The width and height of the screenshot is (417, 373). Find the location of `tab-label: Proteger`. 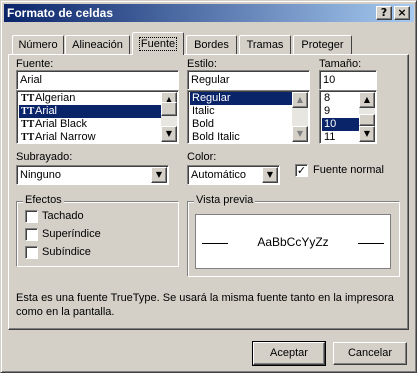

tab-label: Proteger is located at coordinates (322, 45).